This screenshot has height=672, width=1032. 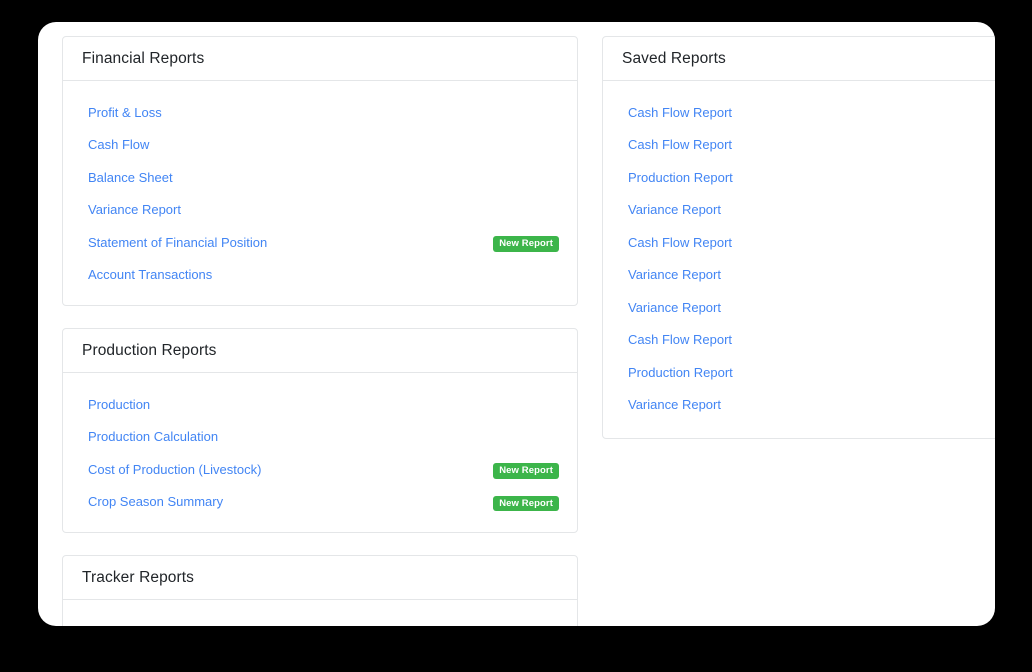 I want to click on card-header-tracker-reports: Tracker Reports, so click(x=320, y=578).